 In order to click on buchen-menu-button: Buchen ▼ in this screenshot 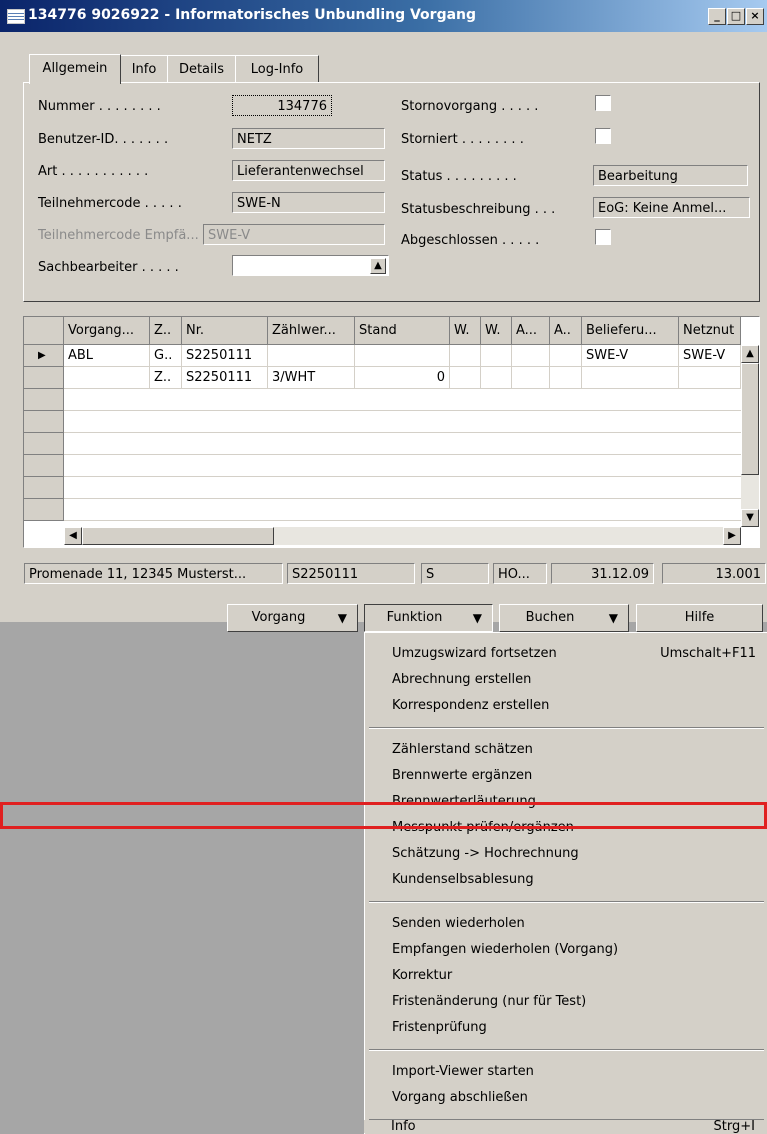, I will do `click(564, 618)`.